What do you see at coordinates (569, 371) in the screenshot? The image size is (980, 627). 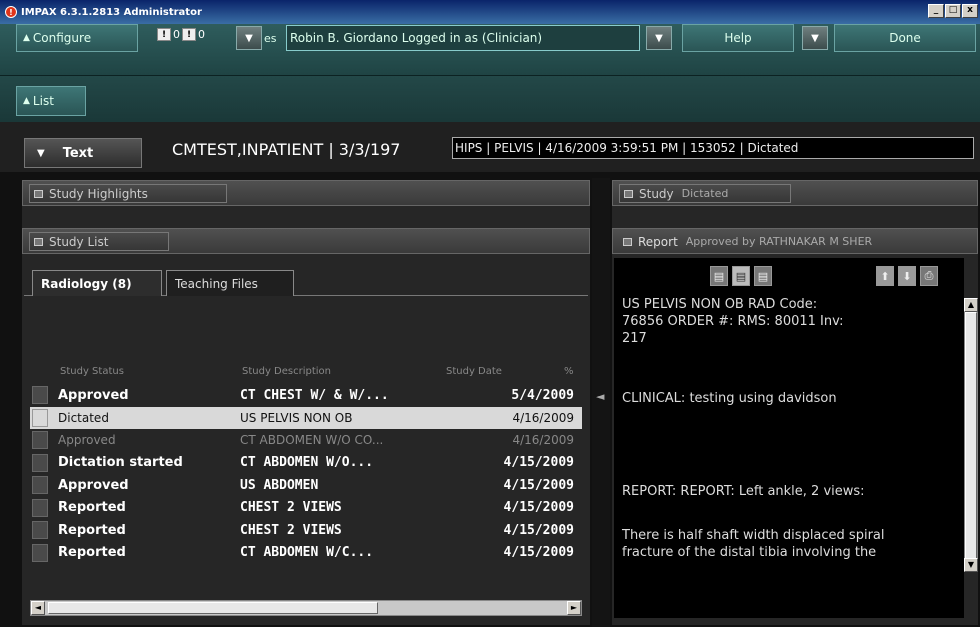 I see `column-header-percent: %` at bounding box center [569, 371].